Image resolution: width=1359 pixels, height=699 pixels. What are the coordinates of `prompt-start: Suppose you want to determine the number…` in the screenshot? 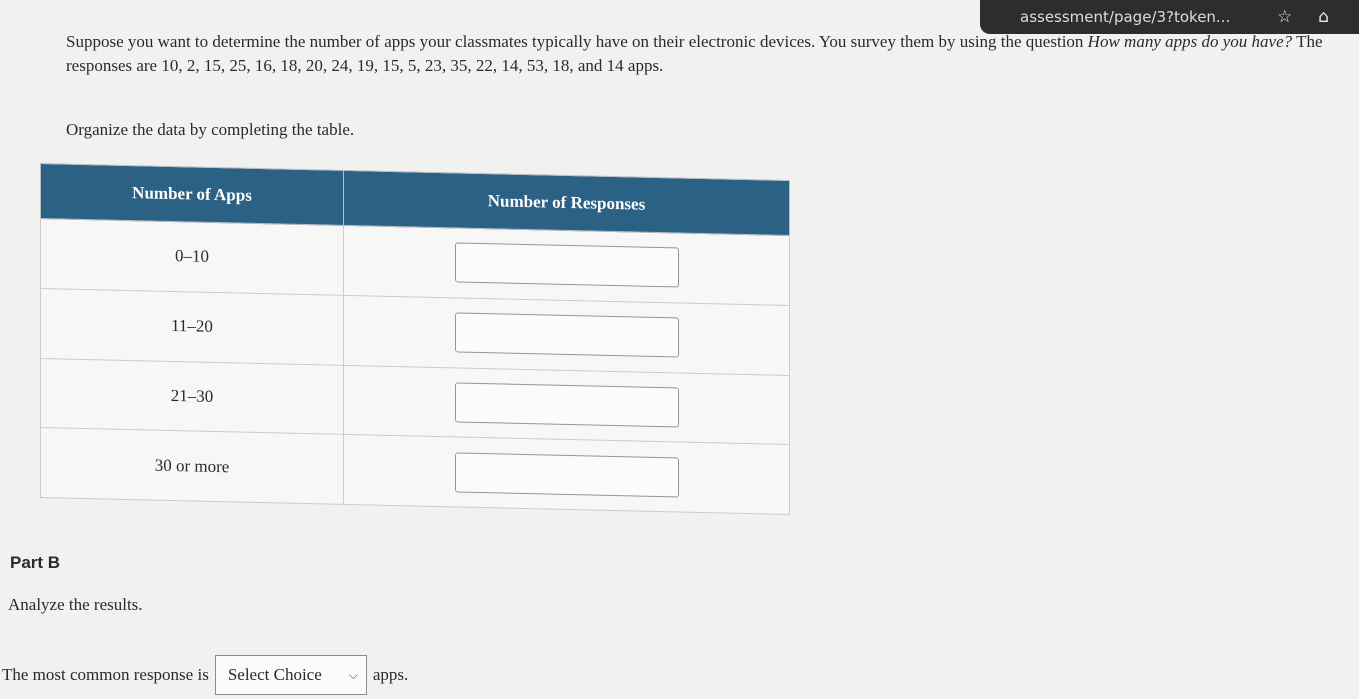 It's located at (577, 41).